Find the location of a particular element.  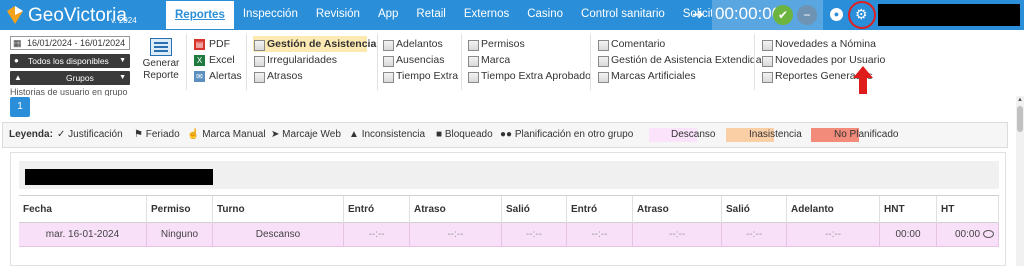

legend-label: Marcaje Web is located at coordinates (311, 134).